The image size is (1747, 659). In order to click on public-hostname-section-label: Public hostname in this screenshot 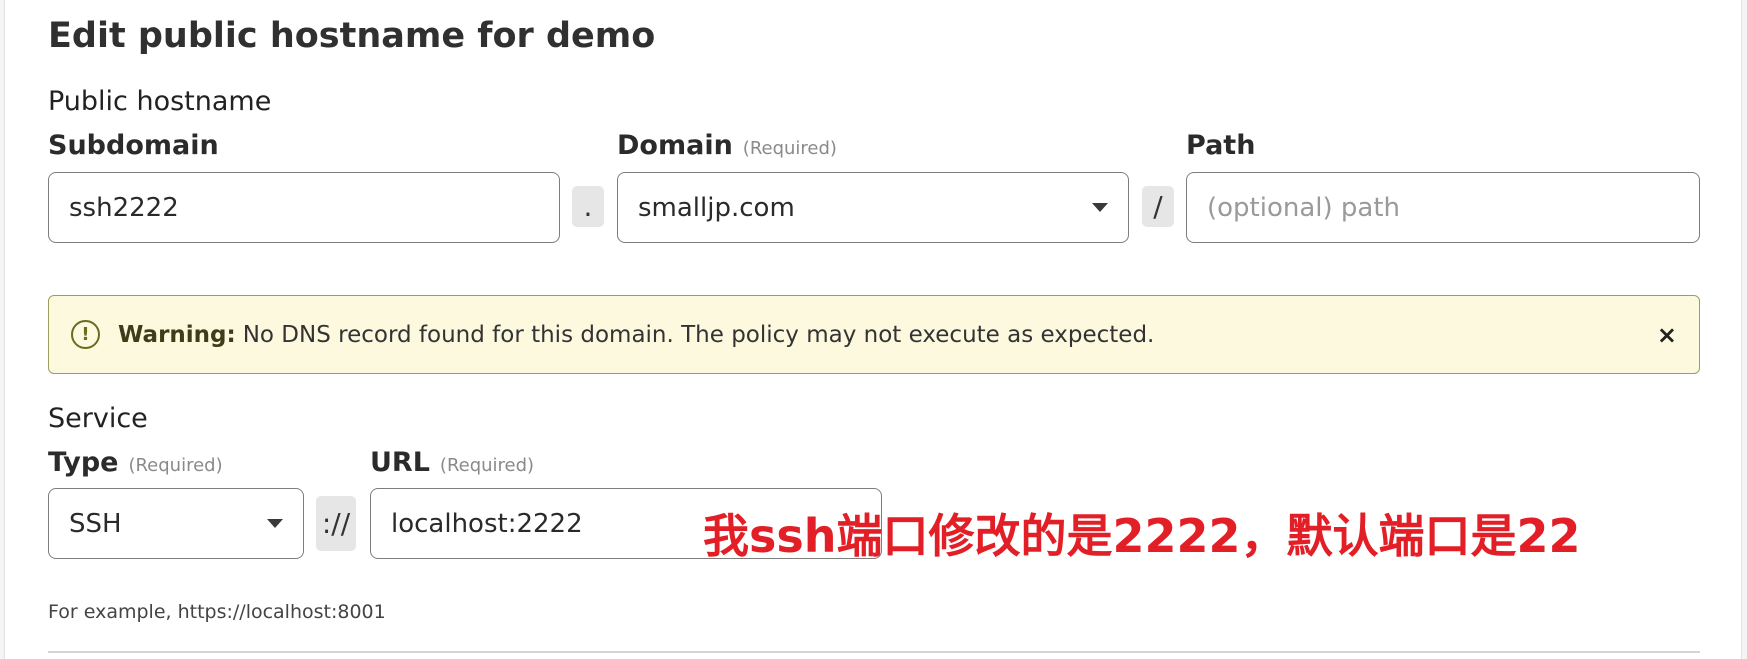, I will do `click(160, 101)`.